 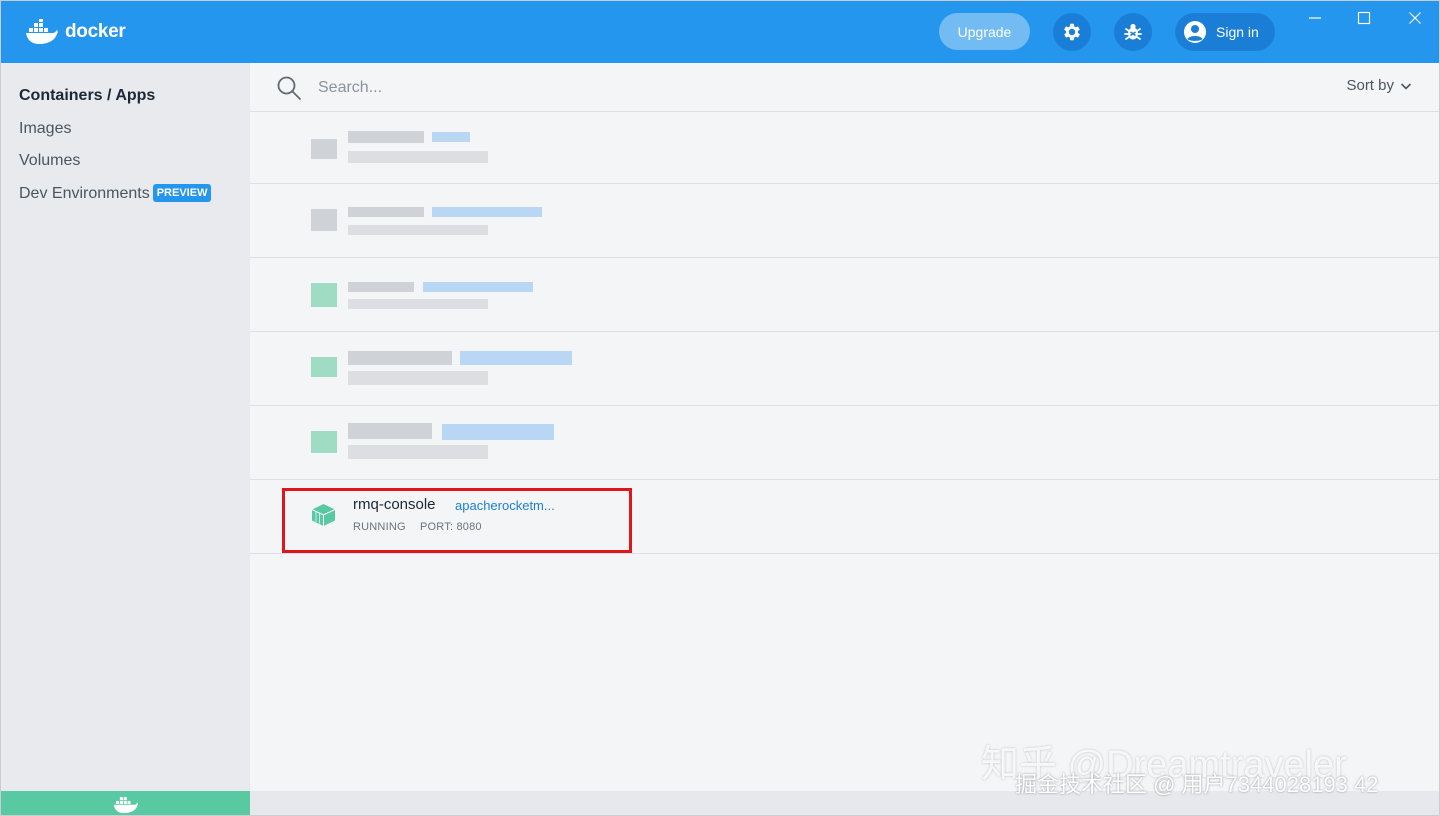 I want to click on engine-status-bar, so click(x=125, y=803).